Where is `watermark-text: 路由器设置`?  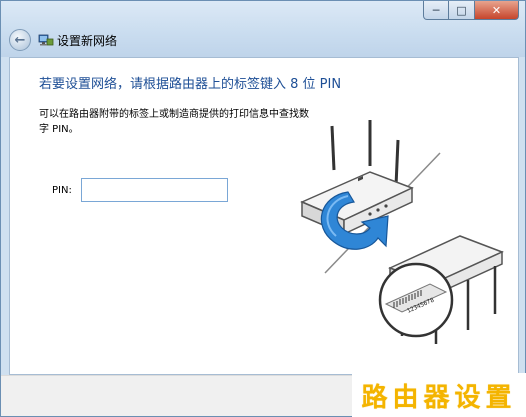 watermark-text: 路由器设置 is located at coordinates (439, 397).